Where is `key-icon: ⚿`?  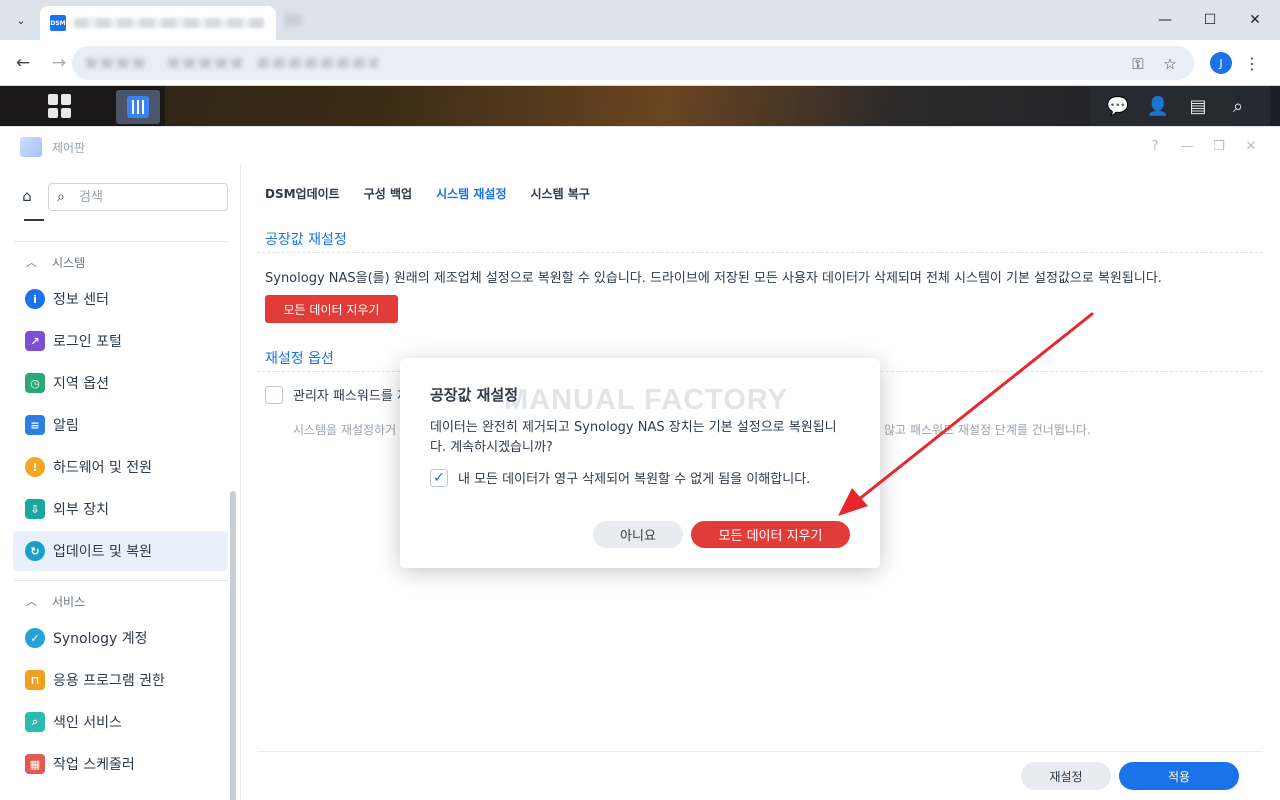 key-icon: ⚿ is located at coordinates (1138, 64).